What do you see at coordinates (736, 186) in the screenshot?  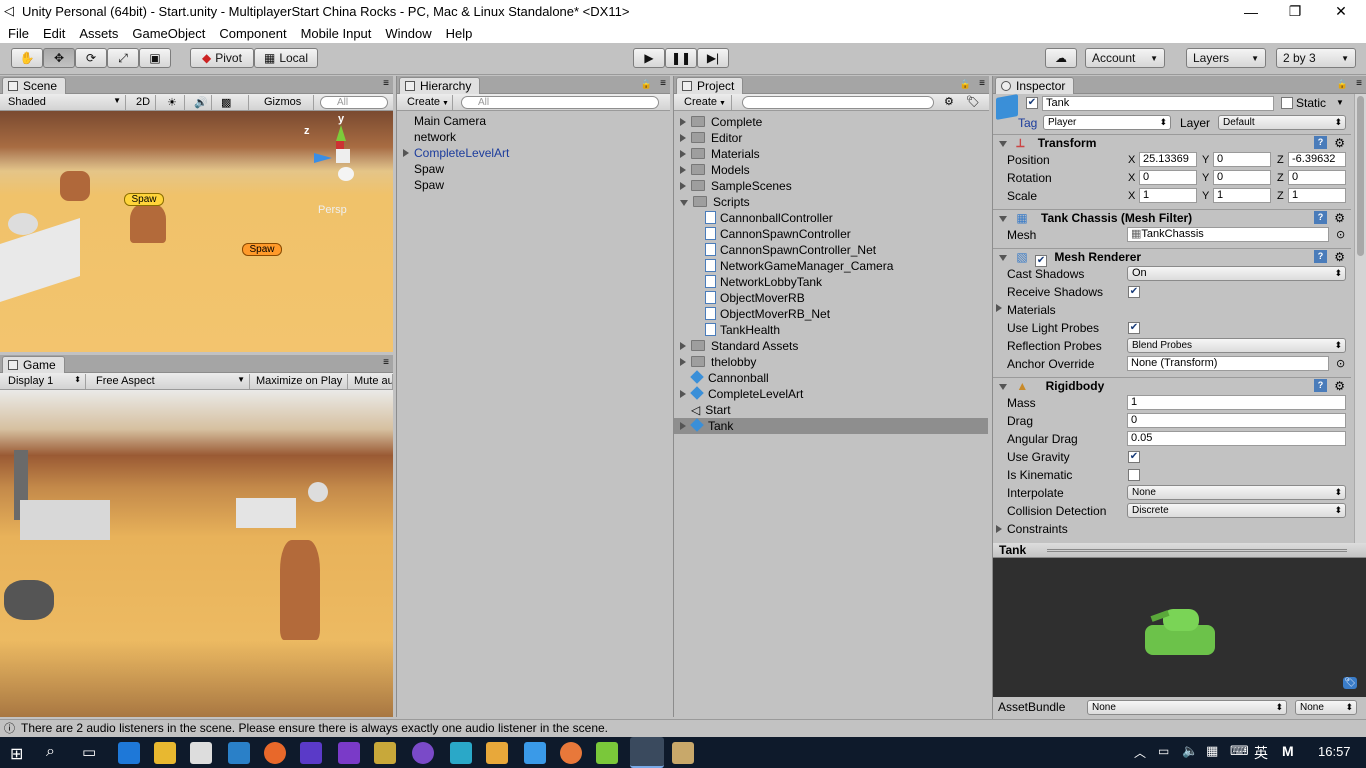 I see `folder-item: SampleScenes` at bounding box center [736, 186].